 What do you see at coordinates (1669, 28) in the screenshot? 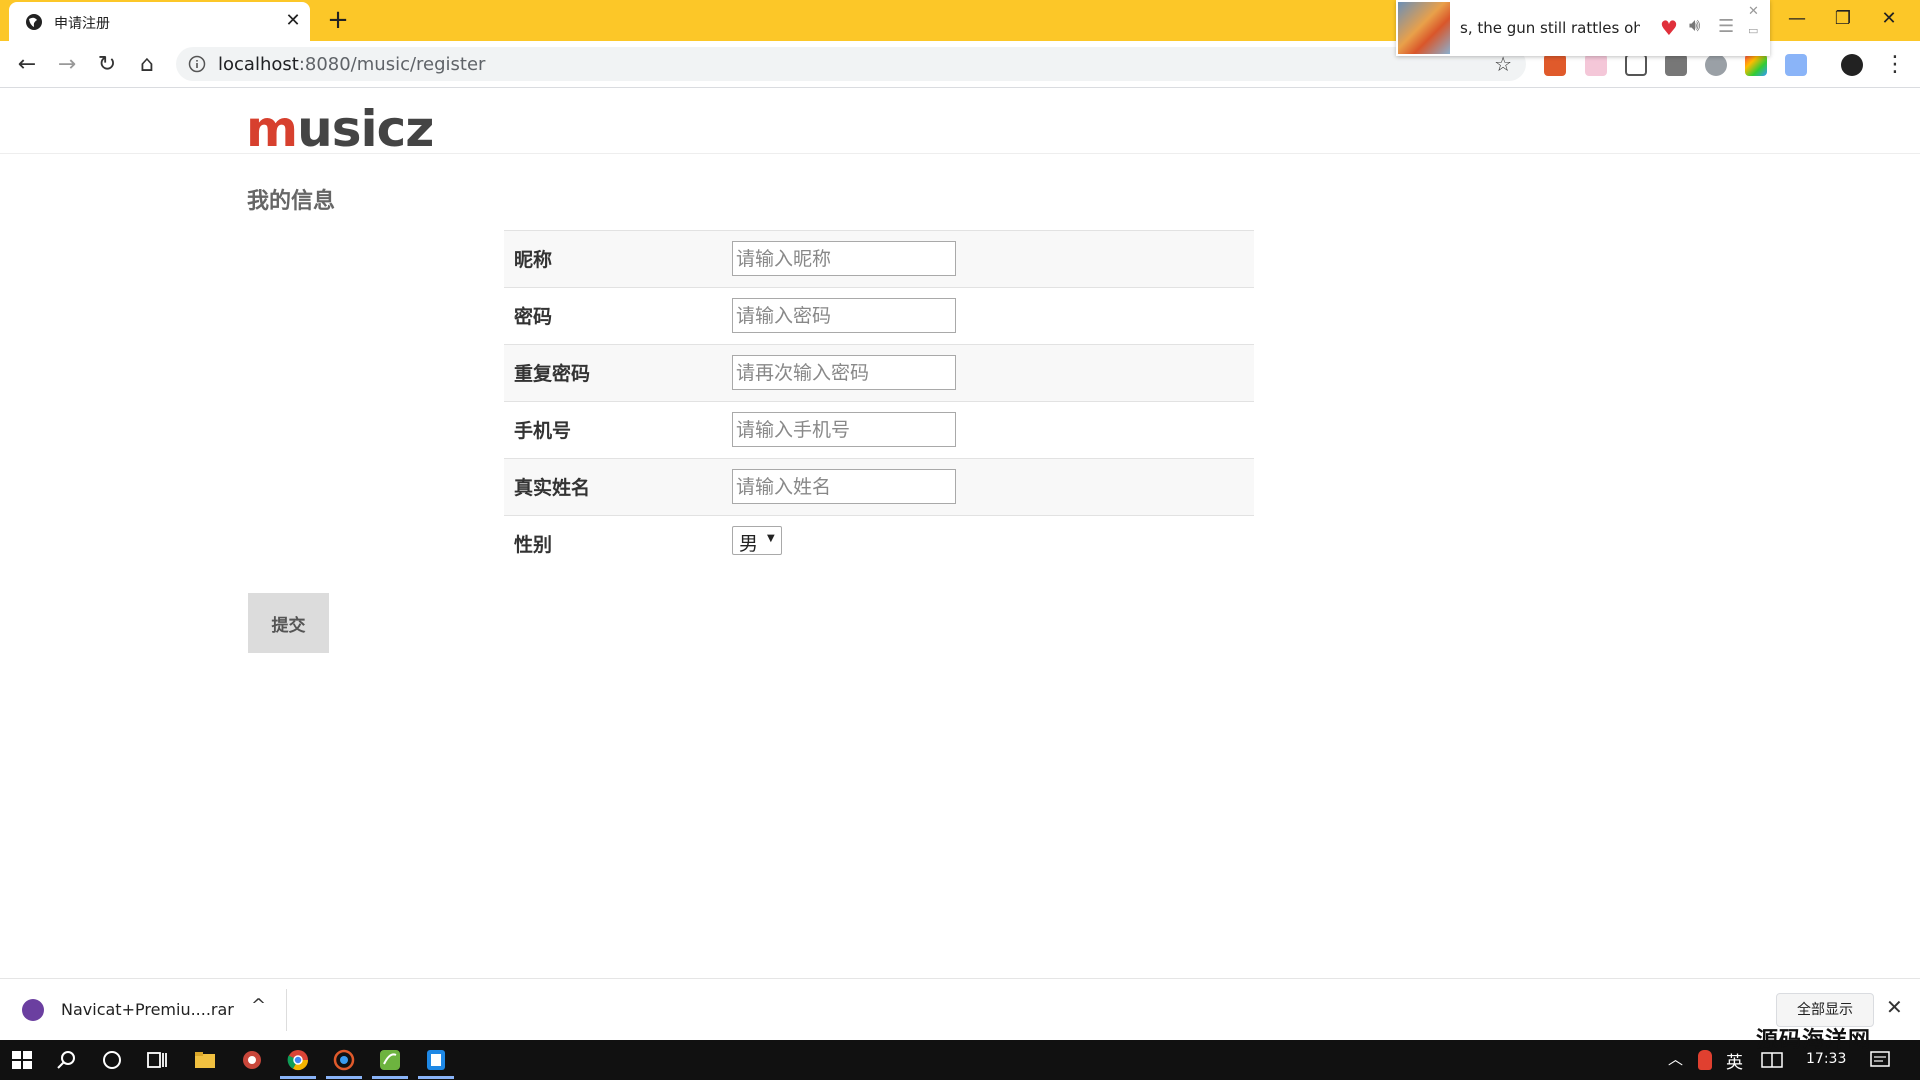
I see `heart-icon: ♥` at bounding box center [1669, 28].